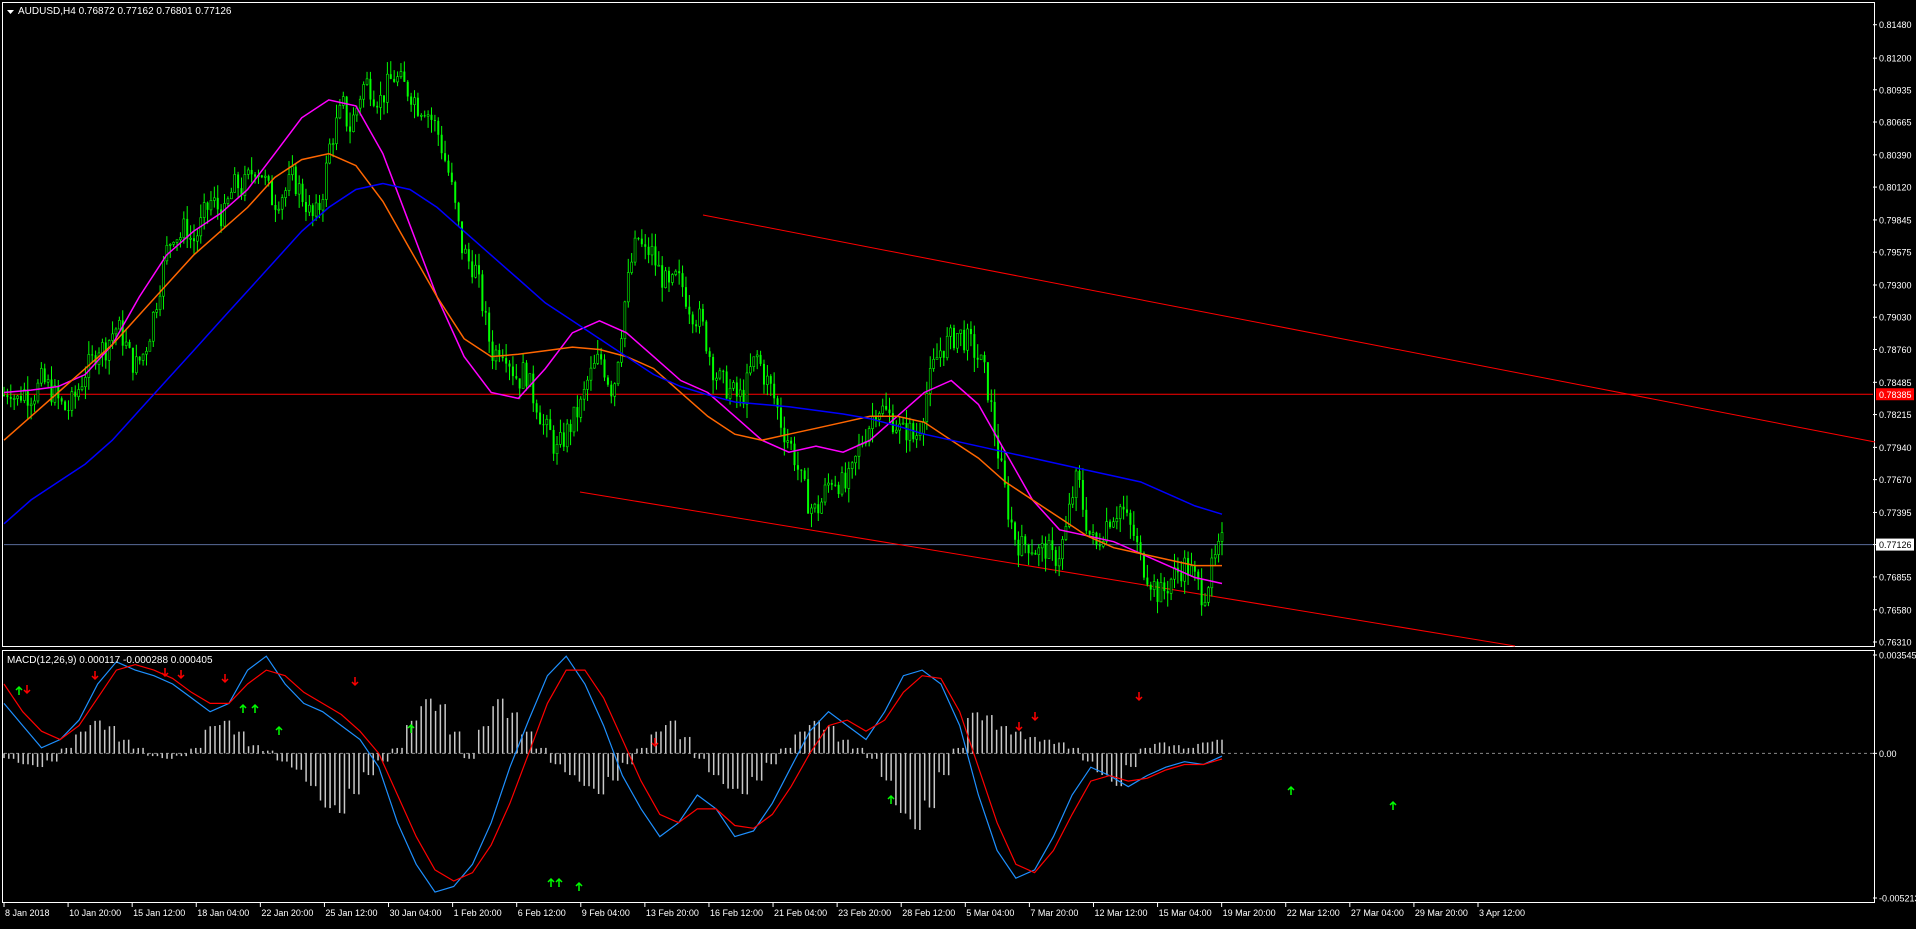 This screenshot has height=929, width=1916. Describe the element at coordinates (1897, 656) in the screenshot. I see `macd-axis-label: 0.003545` at that location.